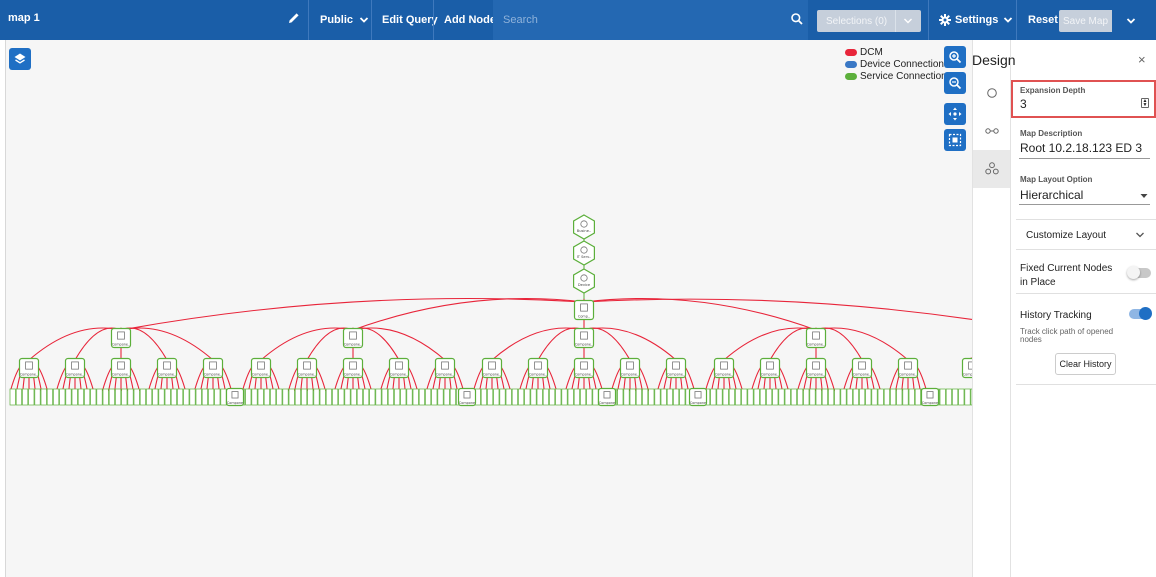 The width and height of the screenshot is (1156, 577). I want to click on map-description-label: Map Description, so click(1051, 133).